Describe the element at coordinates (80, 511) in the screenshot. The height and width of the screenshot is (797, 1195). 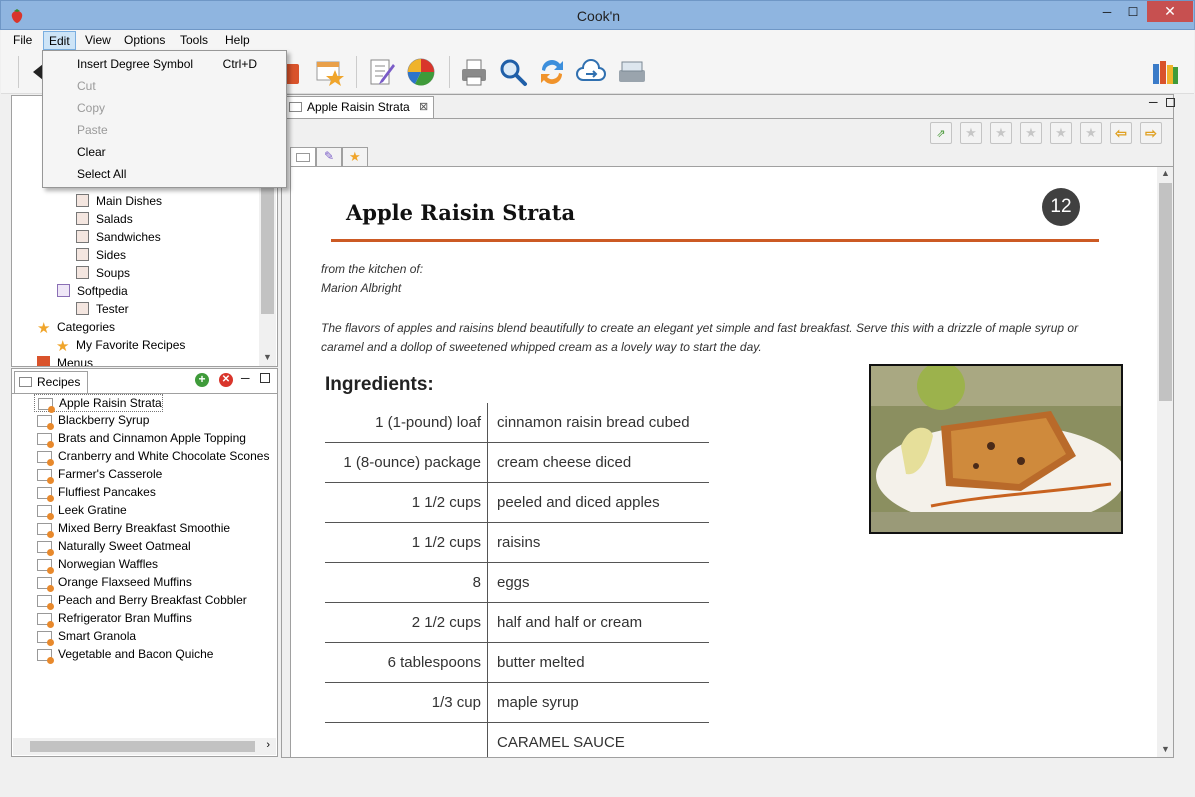
I see `list-item: Leek Gratine` at that location.